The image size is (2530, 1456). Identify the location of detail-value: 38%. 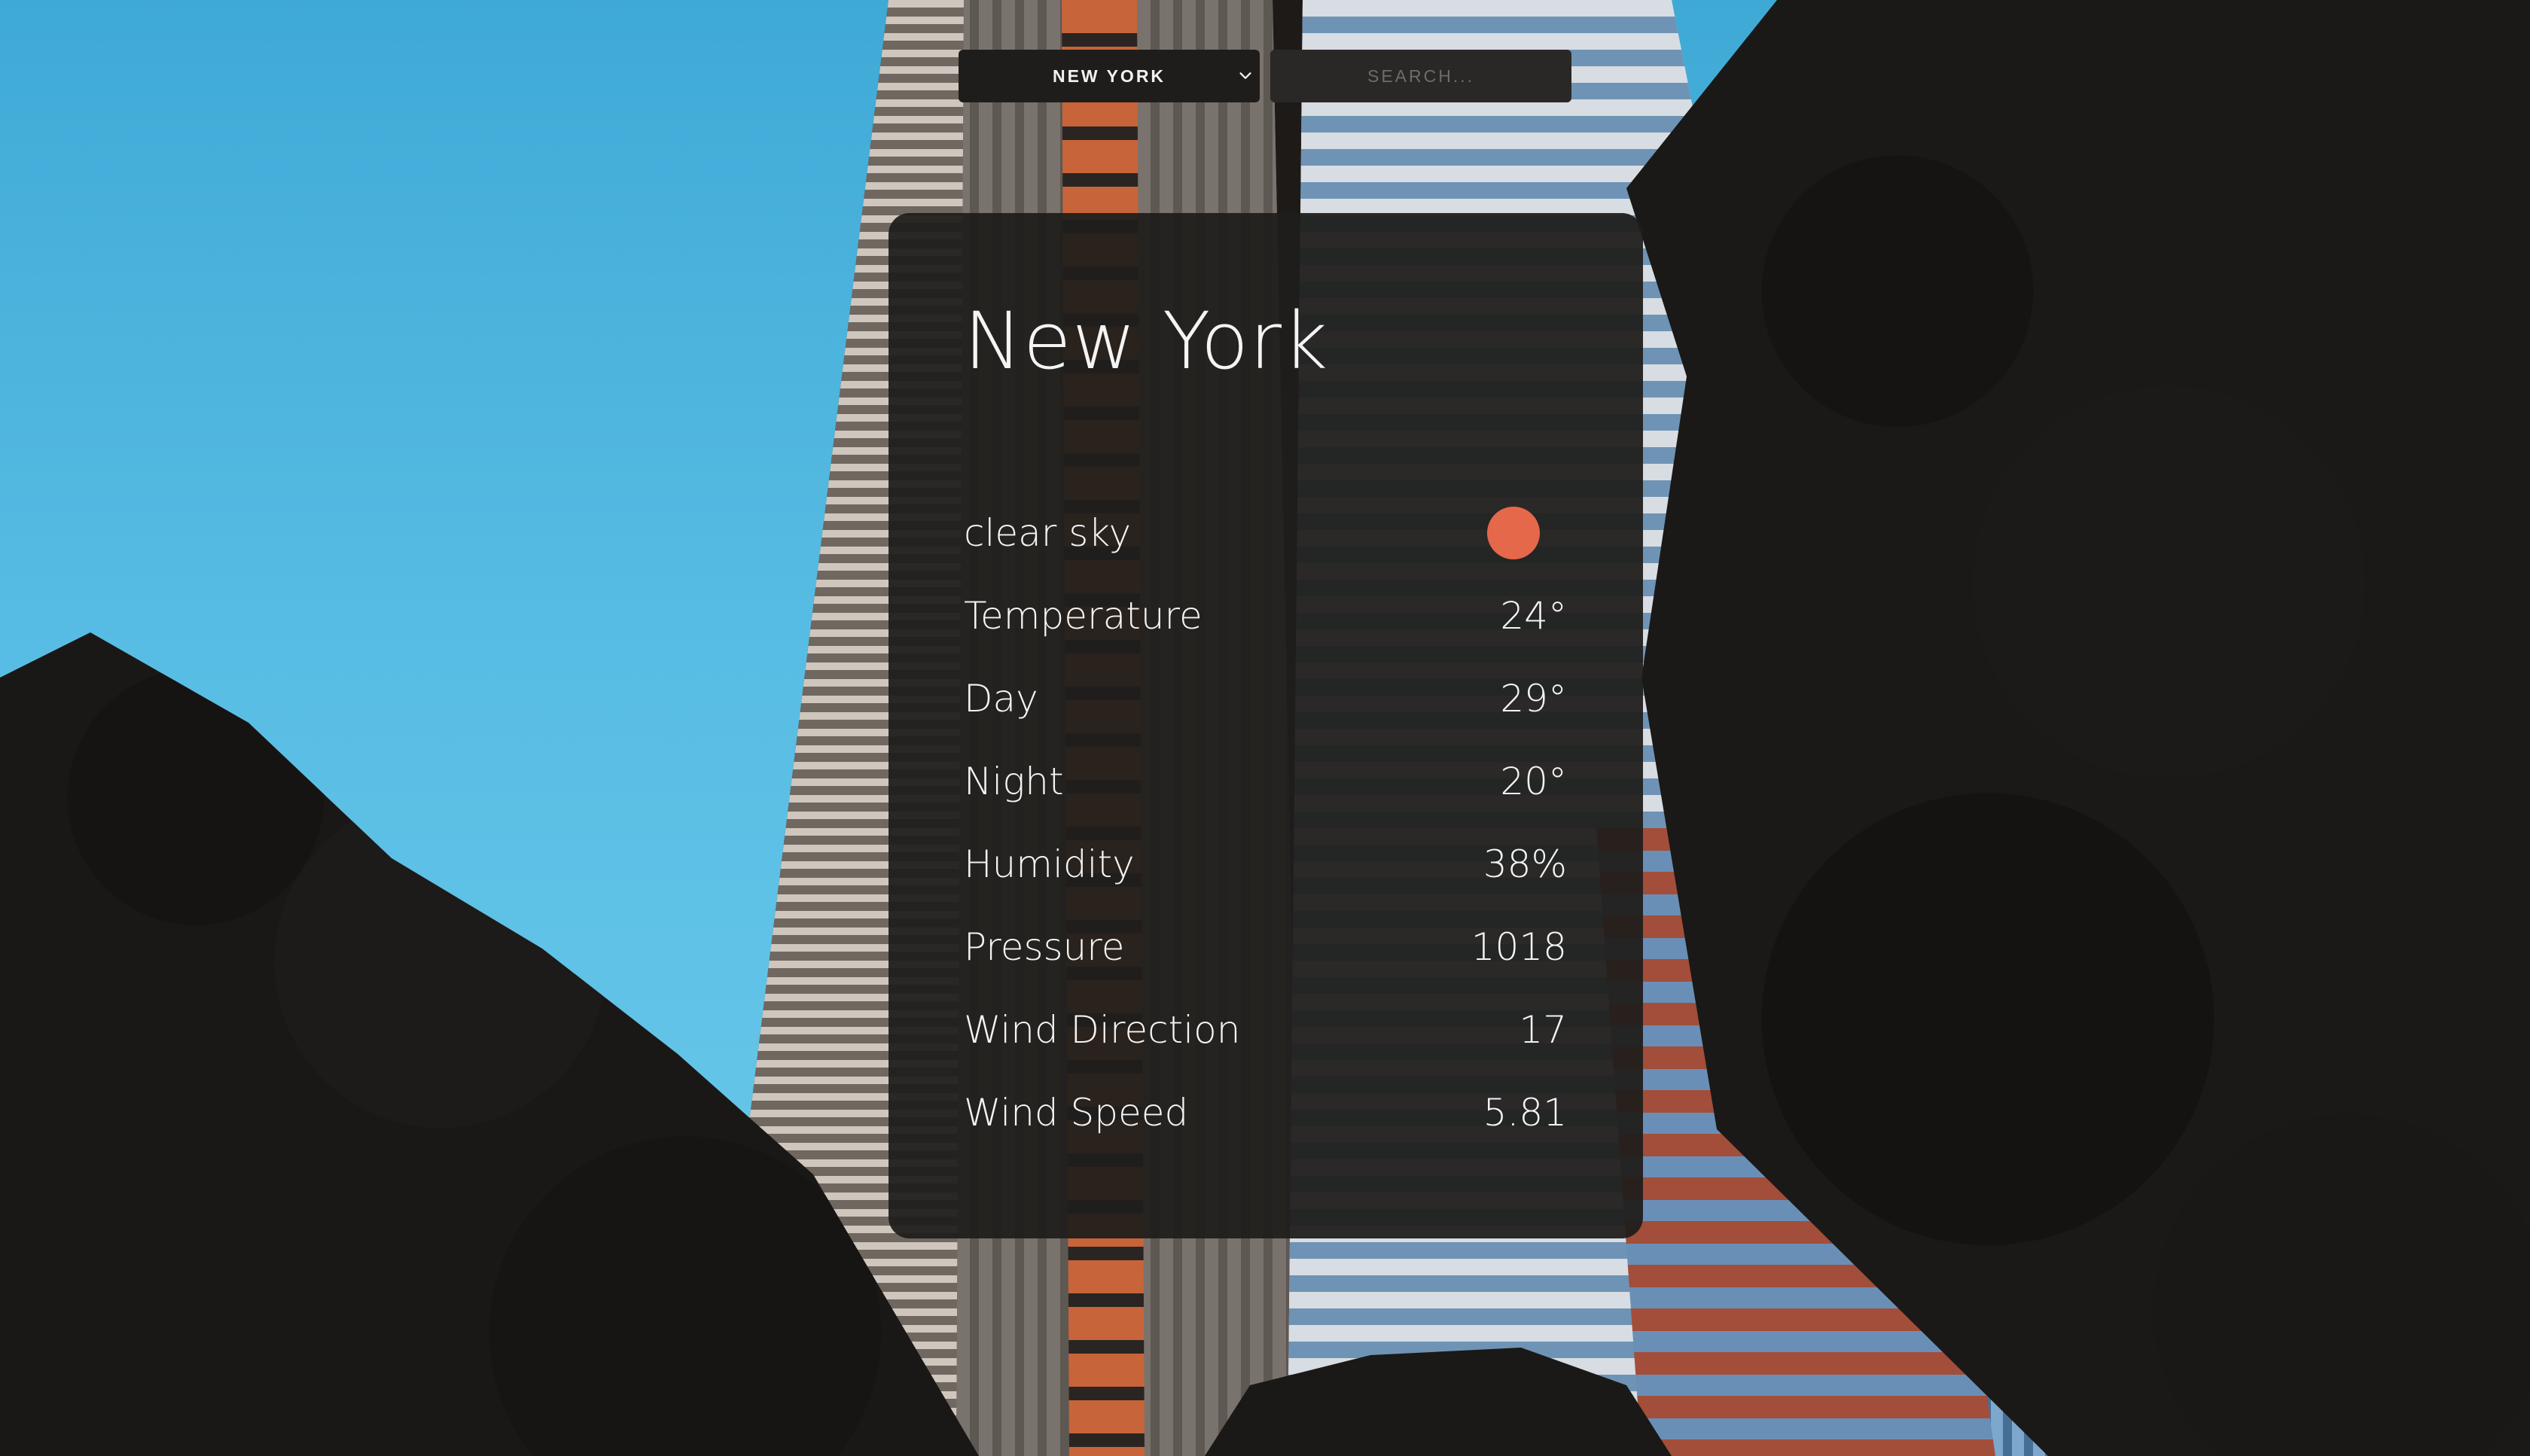
(1525, 864).